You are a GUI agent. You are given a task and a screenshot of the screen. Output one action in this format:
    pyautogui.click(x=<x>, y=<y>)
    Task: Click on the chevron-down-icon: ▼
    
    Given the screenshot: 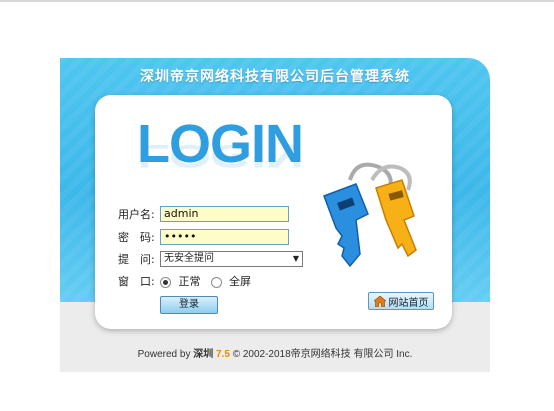 What is the action you would take?
    pyautogui.click(x=295, y=258)
    